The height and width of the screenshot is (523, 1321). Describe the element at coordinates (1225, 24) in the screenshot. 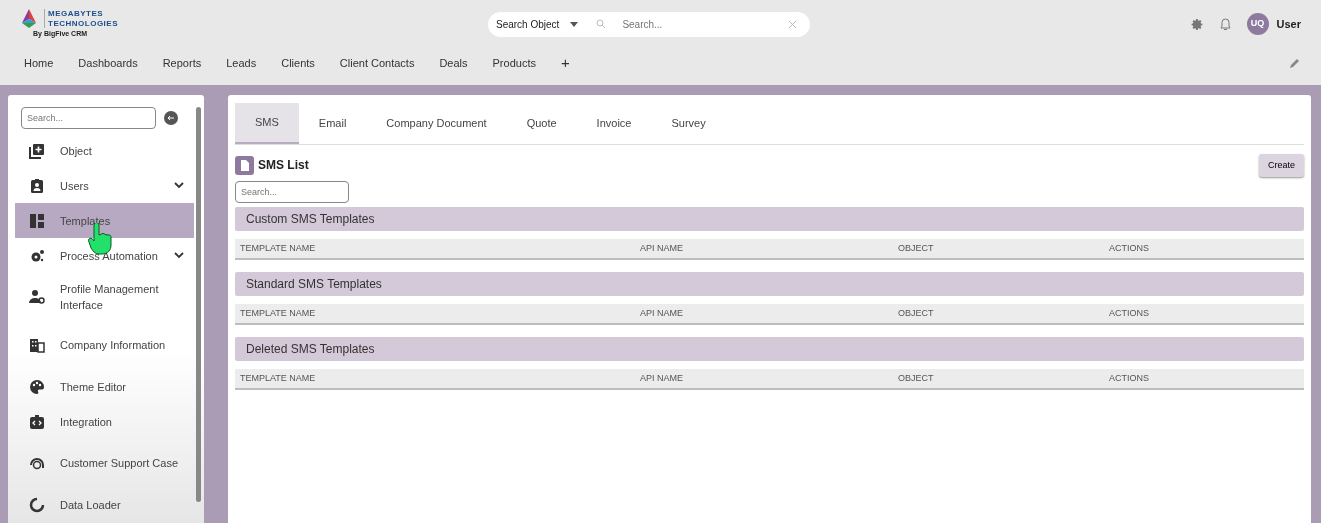

I see `bell-icon` at that location.